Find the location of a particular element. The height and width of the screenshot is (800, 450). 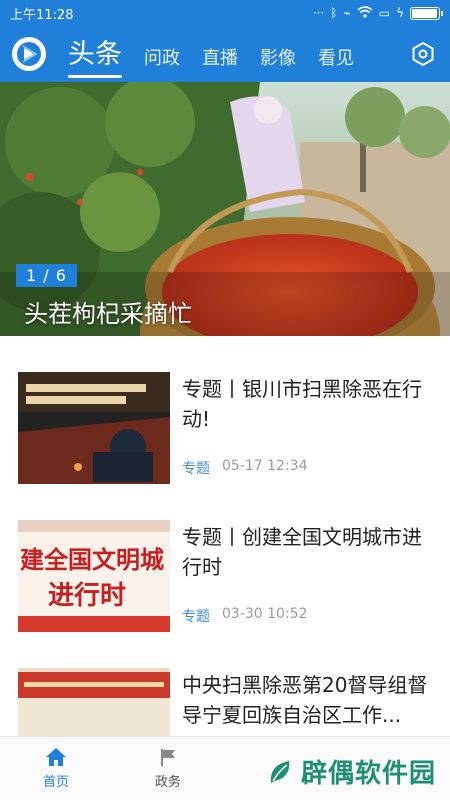

tab-see: 看见 is located at coordinates (336, 59).